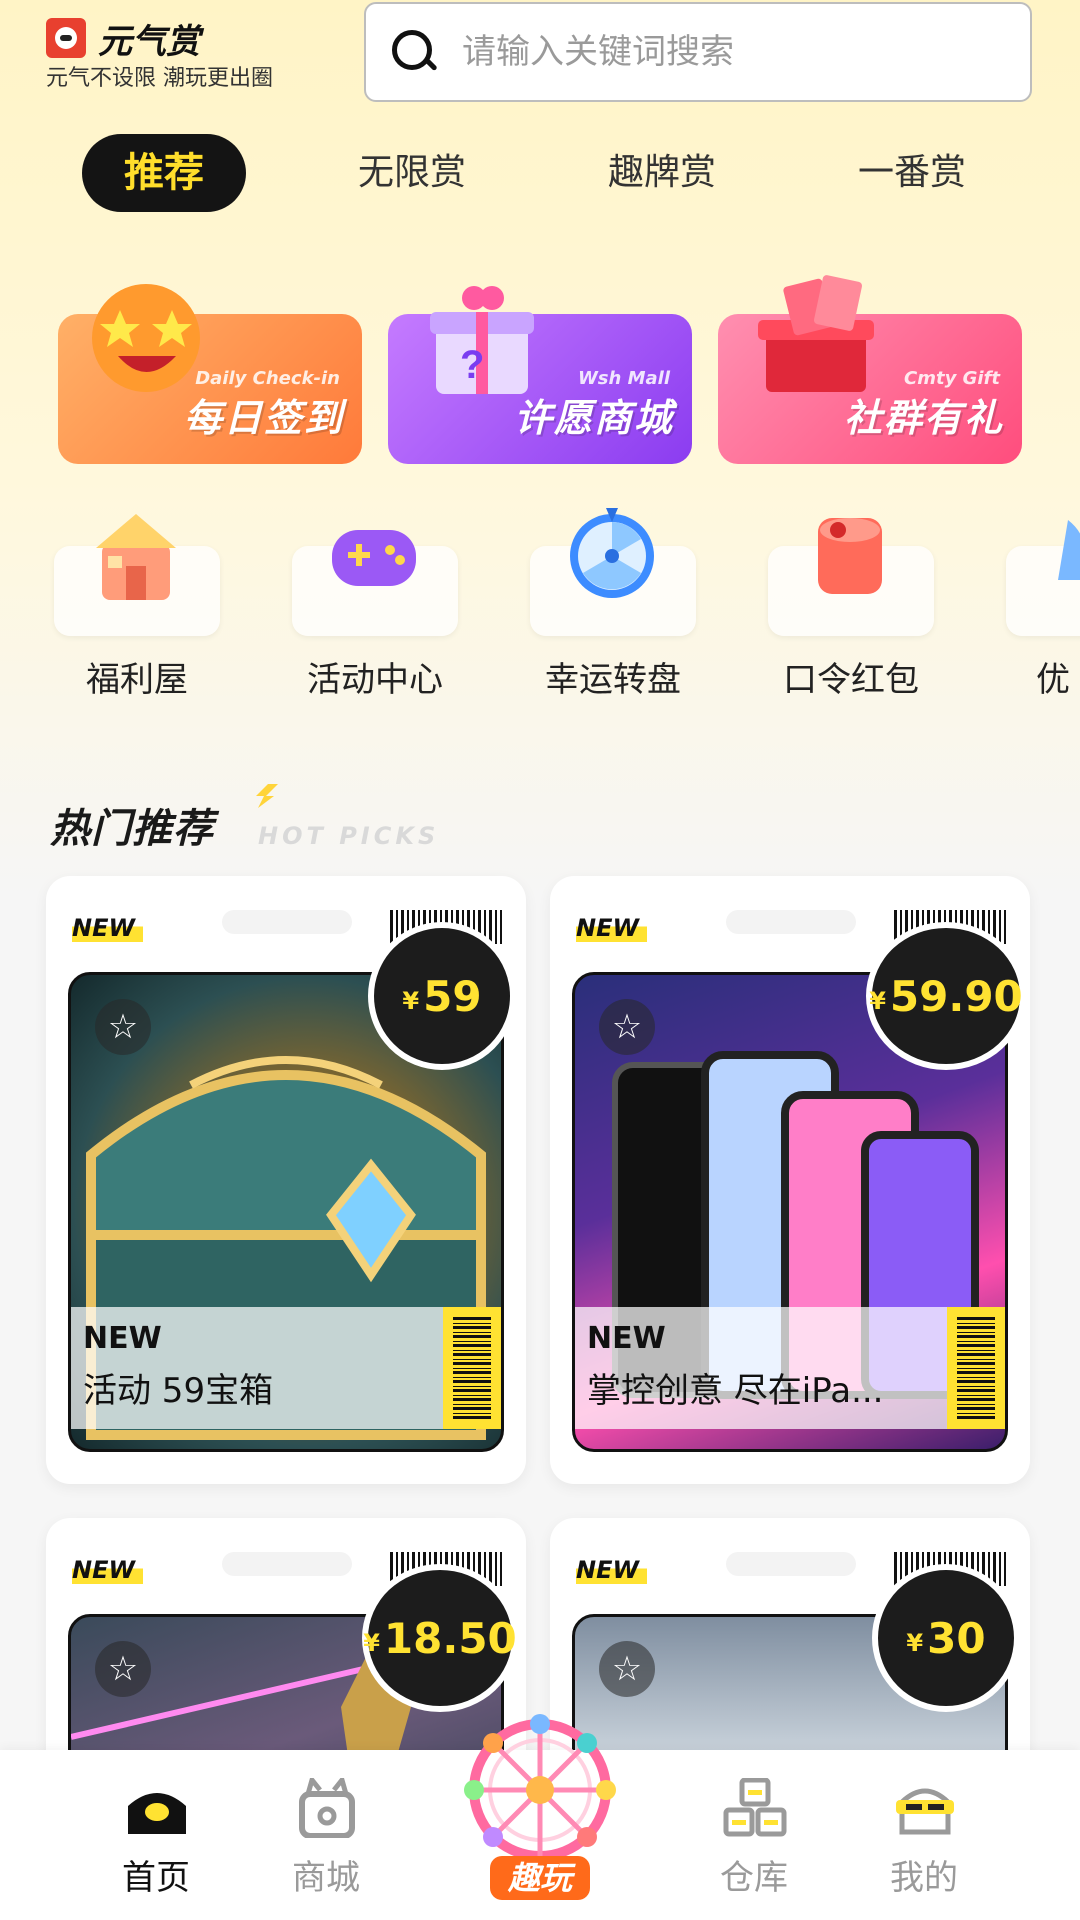  What do you see at coordinates (159, 78) in the screenshot?
I see `app-slogan: 元气不设限 潮玩更出圈` at bounding box center [159, 78].